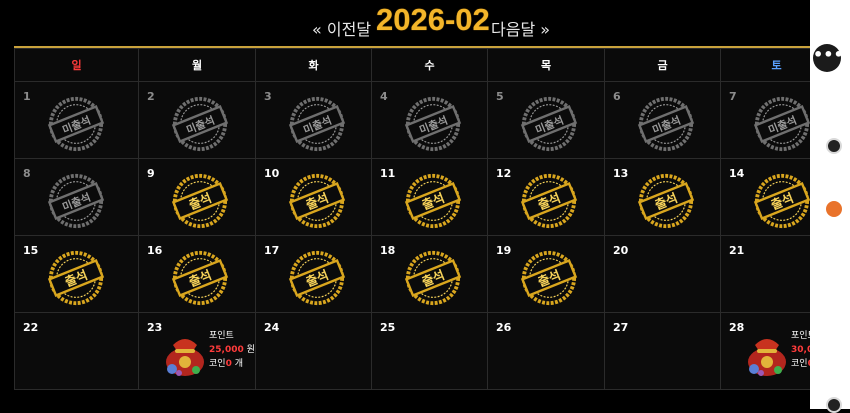 Image resolution: width=850 pixels, height=413 pixels. I want to click on calendar-day-cell: 11 출석, so click(429, 197).